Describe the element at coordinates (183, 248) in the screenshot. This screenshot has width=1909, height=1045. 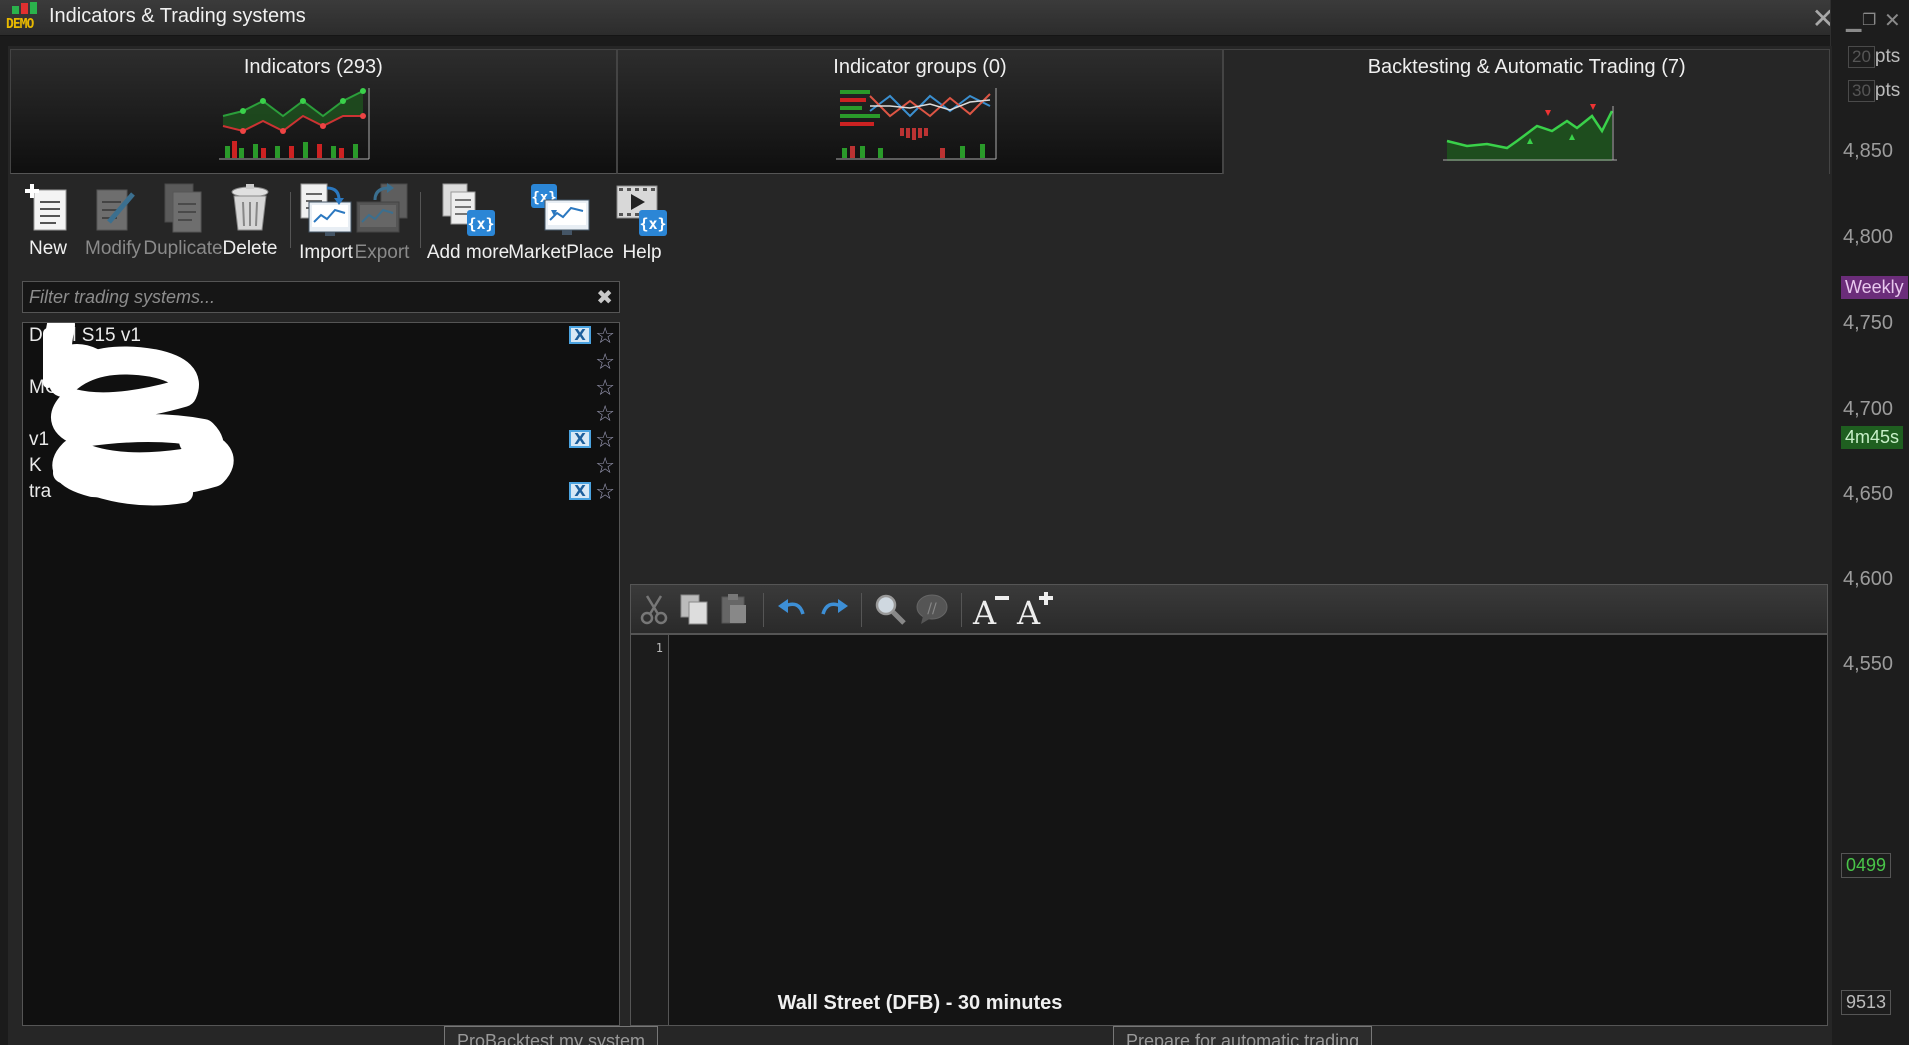
I see `button-label: Duplicate` at that location.